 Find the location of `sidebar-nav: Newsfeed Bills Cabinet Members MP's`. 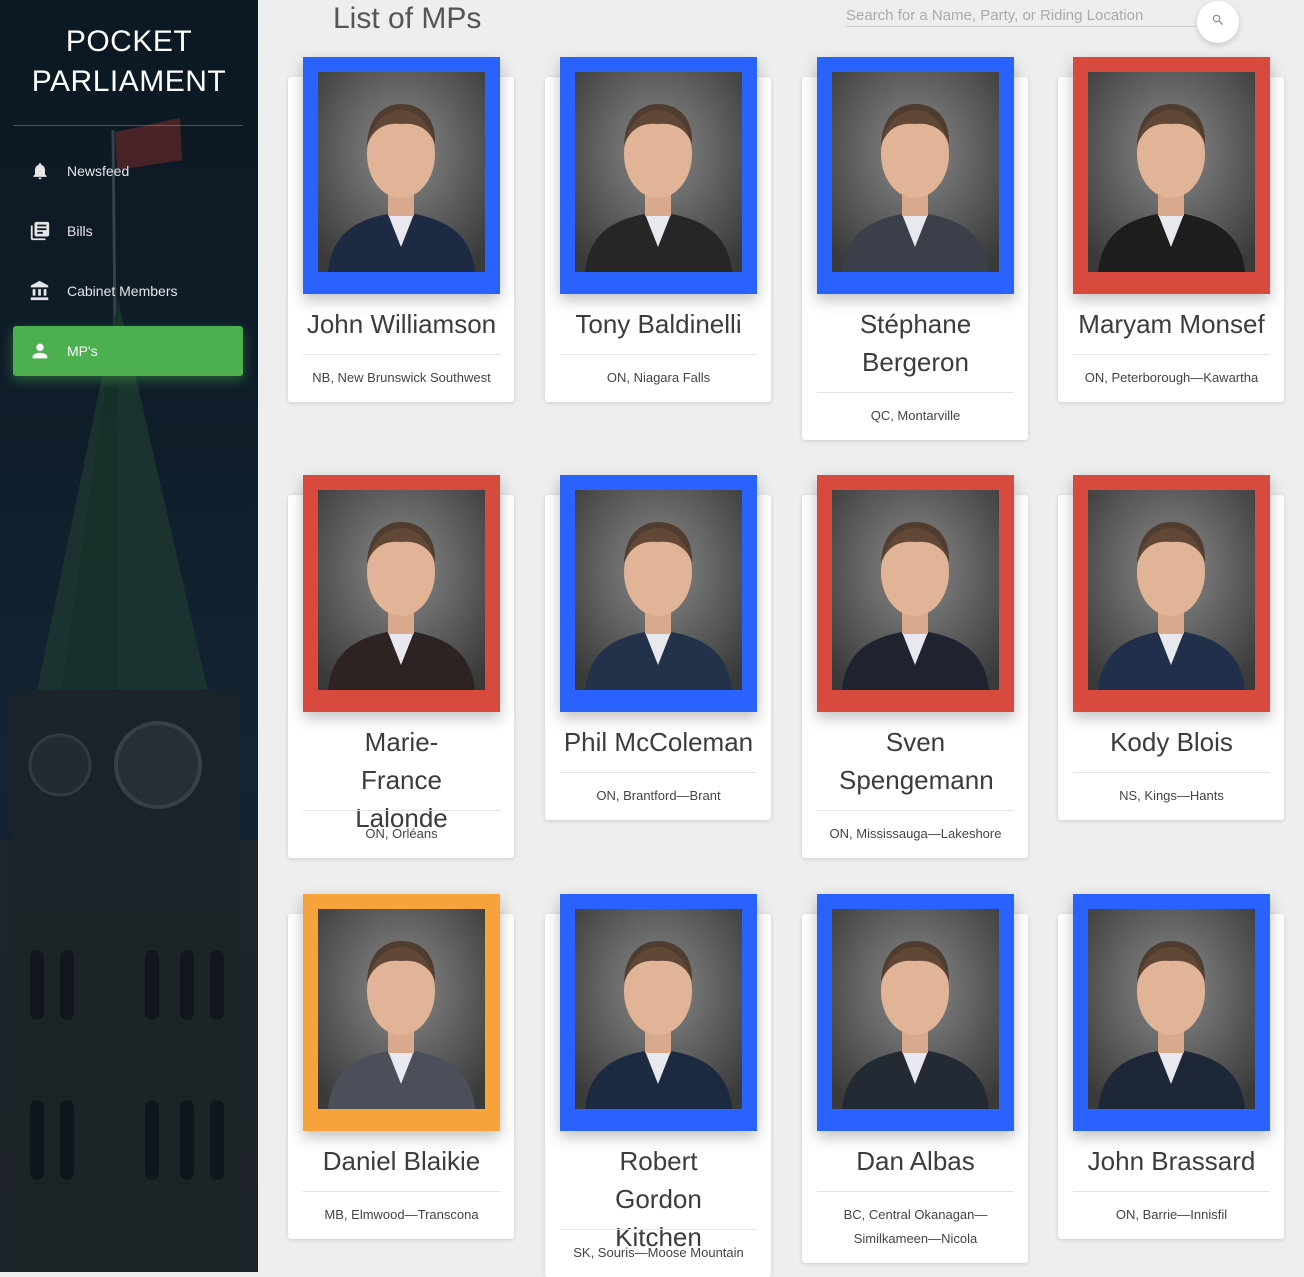

sidebar-nav: Newsfeed Bills Cabinet Members MP's is located at coordinates (128, 266).